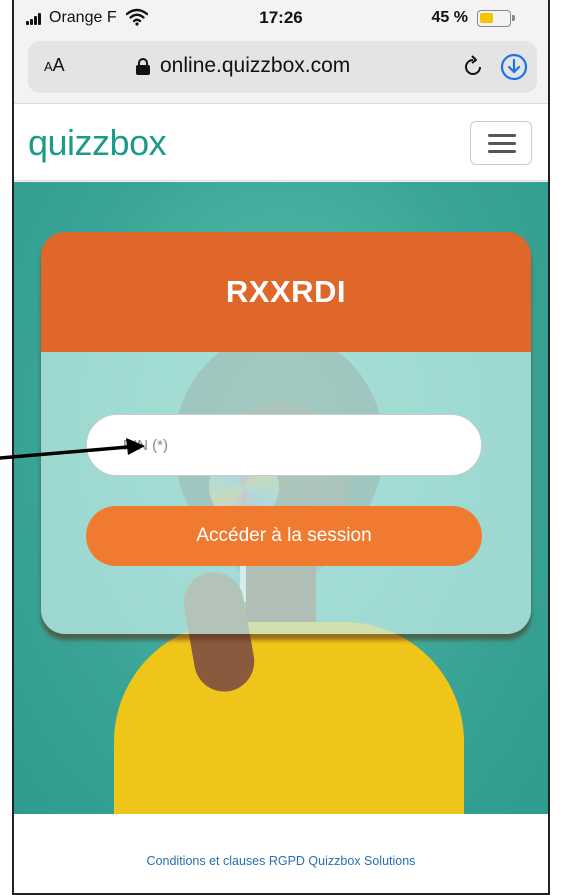 This screenshot has height=895, width=561. I want to click on session-code: RXXRDI, so click(286, 291).